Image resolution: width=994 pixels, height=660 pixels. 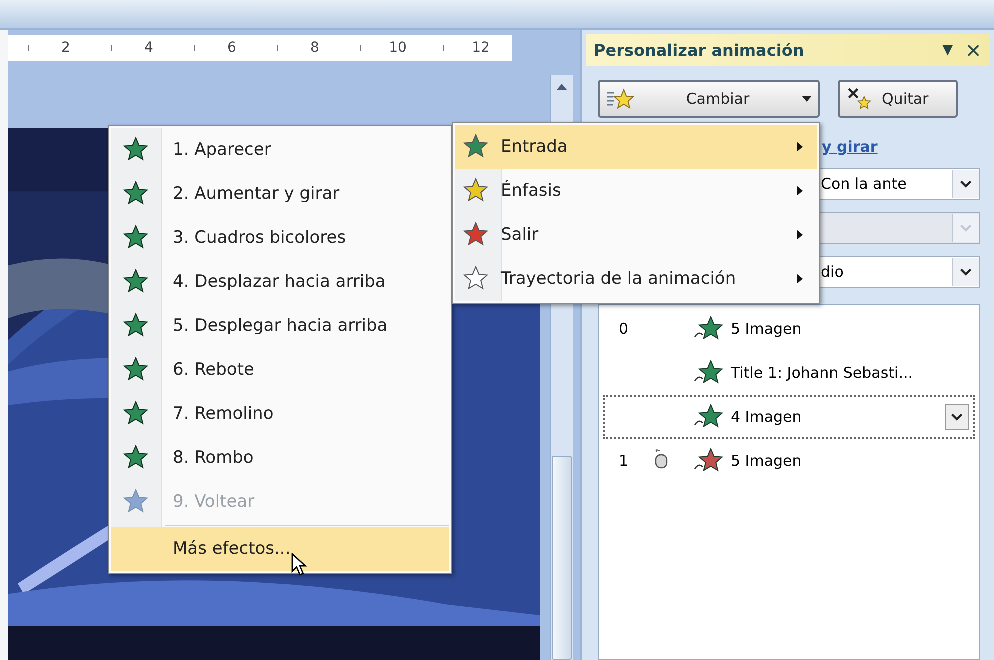 I want to click on pane-menu-button: ▼, so click(x=948, y=50).